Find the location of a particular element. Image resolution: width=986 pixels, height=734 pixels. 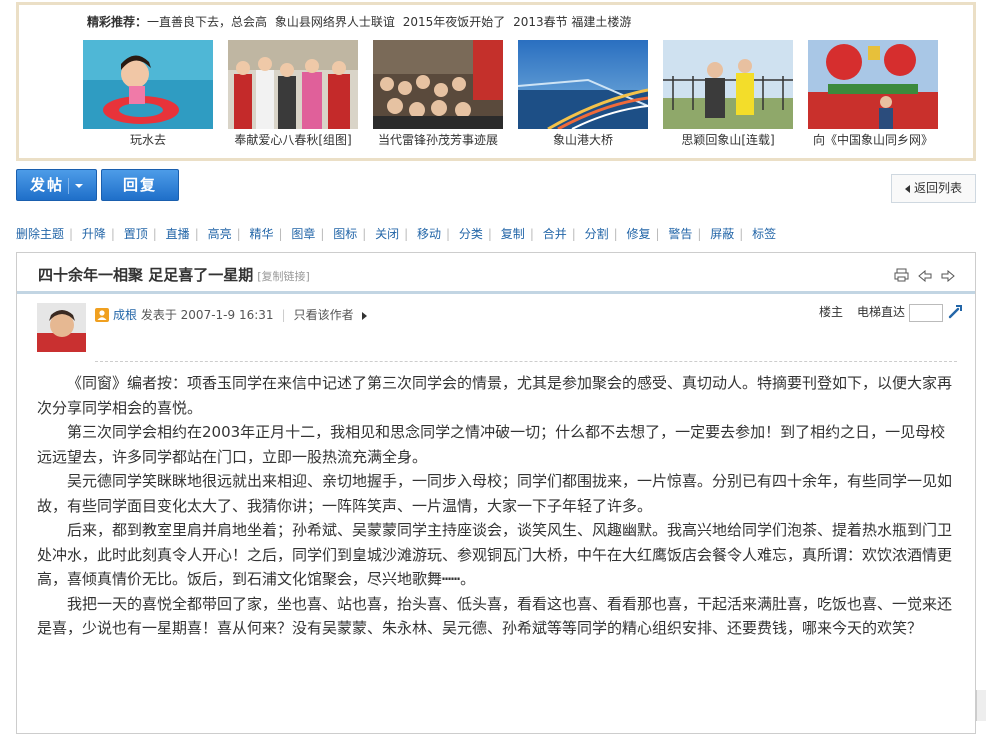

thumb-item: 玩水去 is located at coordinates (148, 94).